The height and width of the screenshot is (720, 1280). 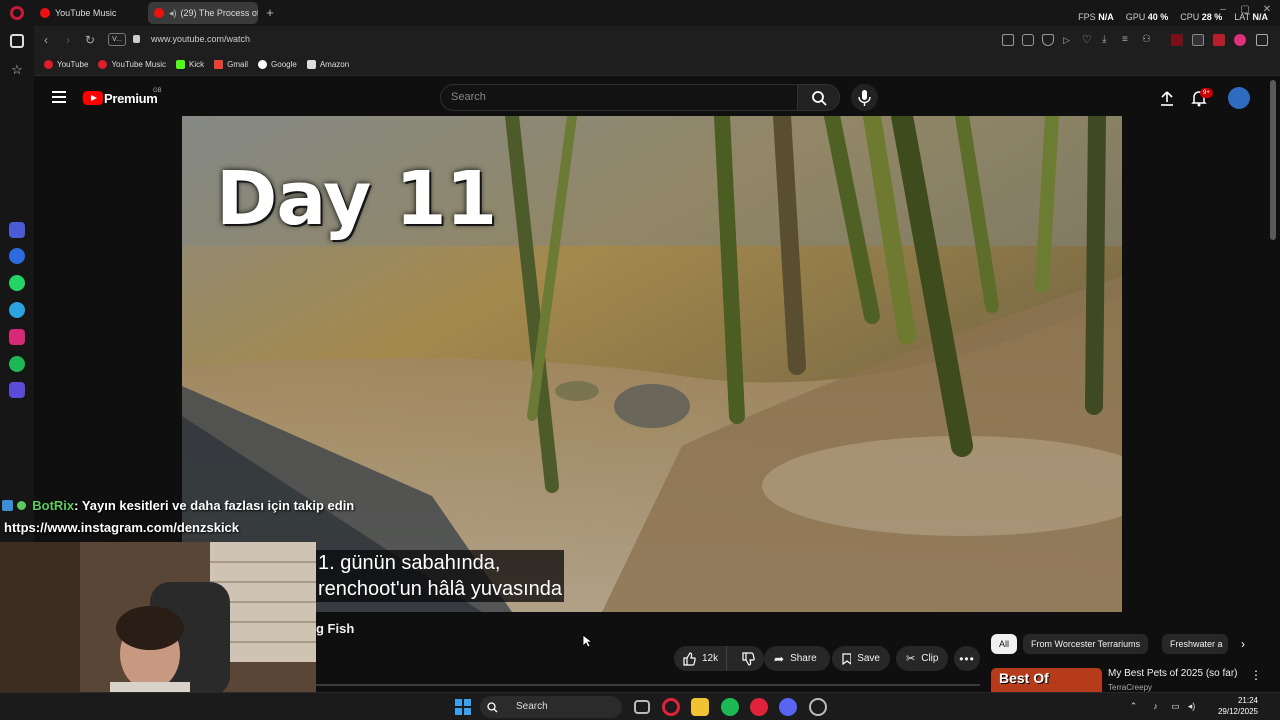 What do you see at coordinates (1191, 706) in the screenshot?
I see `volume-icon: ◂)` at bounding box center [1191, 706].